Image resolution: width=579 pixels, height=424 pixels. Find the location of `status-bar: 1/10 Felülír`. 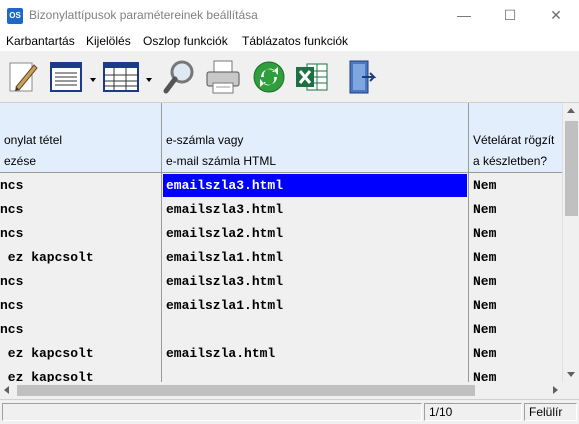

status-bar: 1/10 Felülír is located at coordinates (289, 411).